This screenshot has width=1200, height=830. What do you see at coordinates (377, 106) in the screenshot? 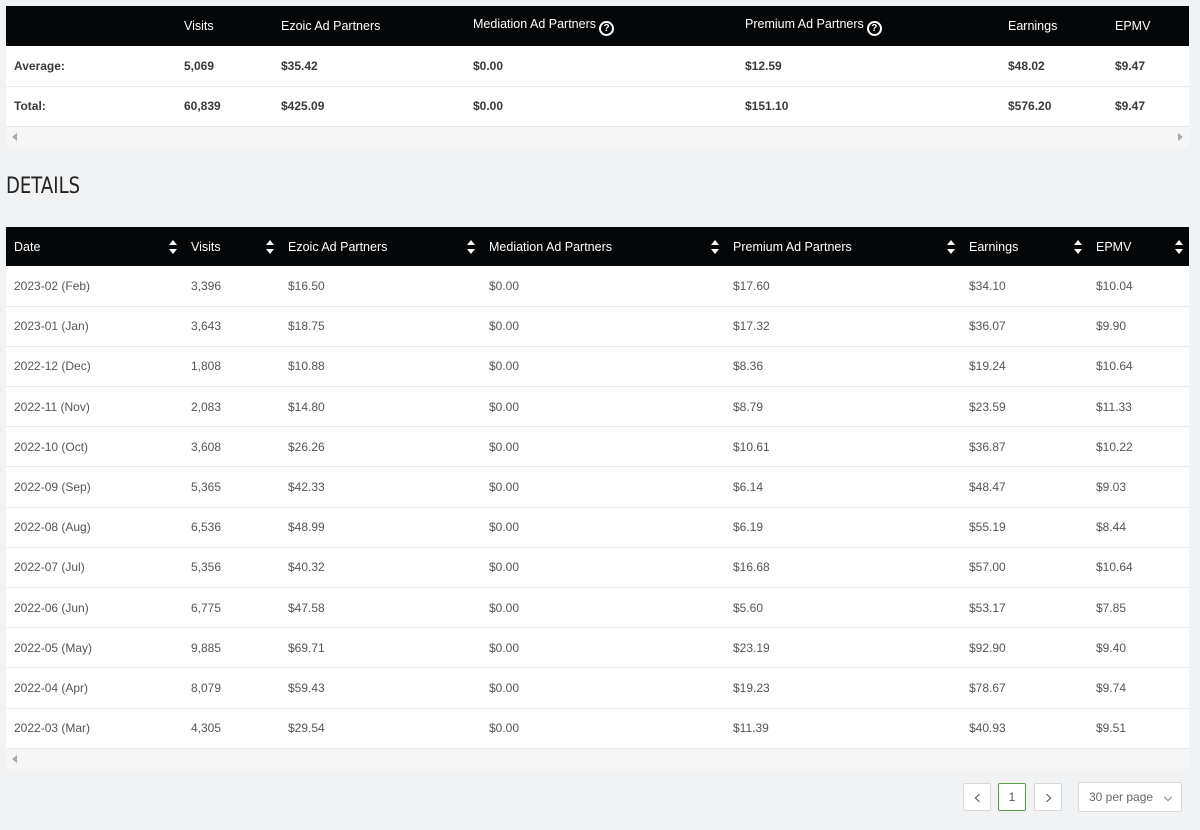
I see `summary-cell: $425.09` at bounding box center [377, 106].